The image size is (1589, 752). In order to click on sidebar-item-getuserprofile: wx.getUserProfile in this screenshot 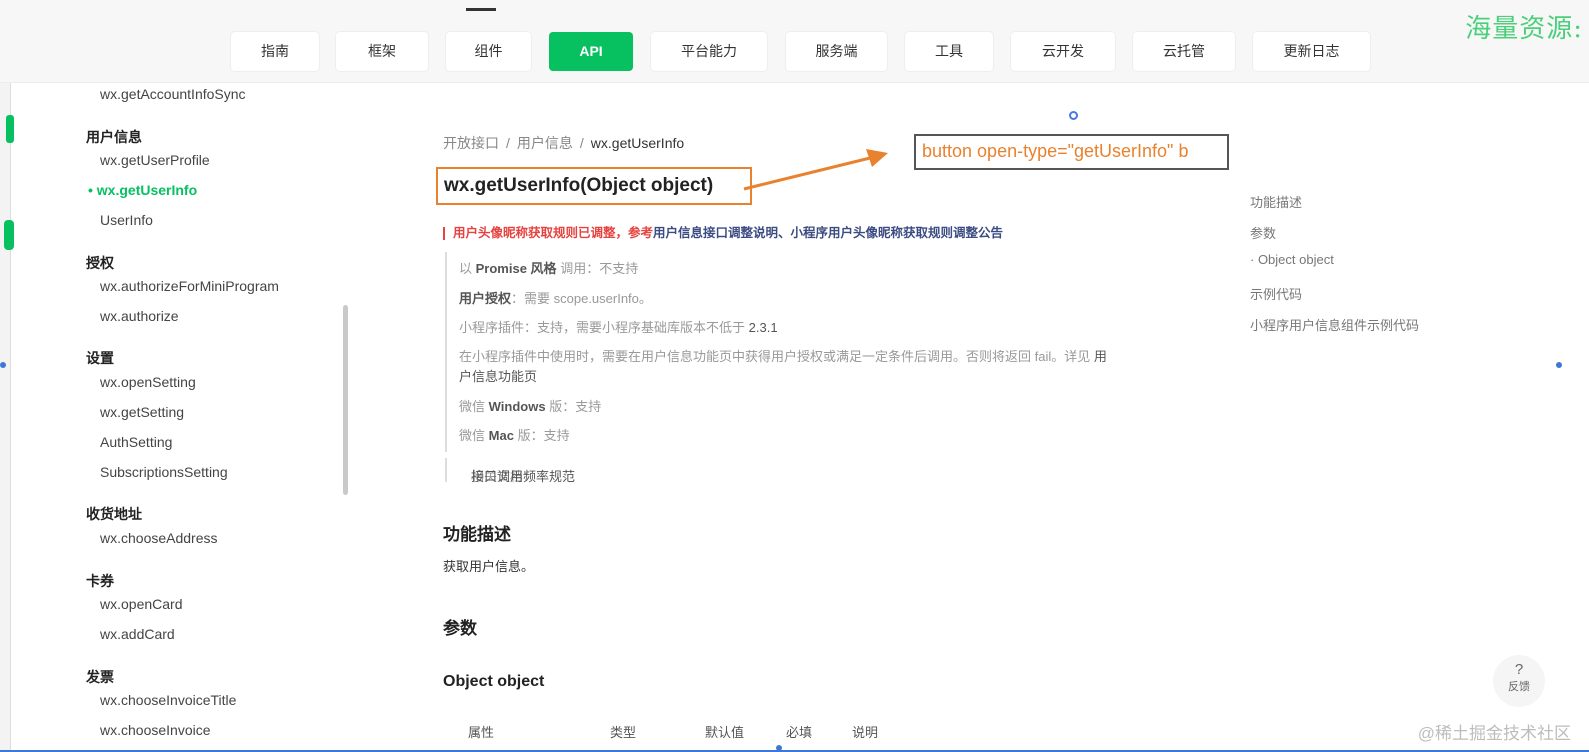, I will do `click(155, 160)`.